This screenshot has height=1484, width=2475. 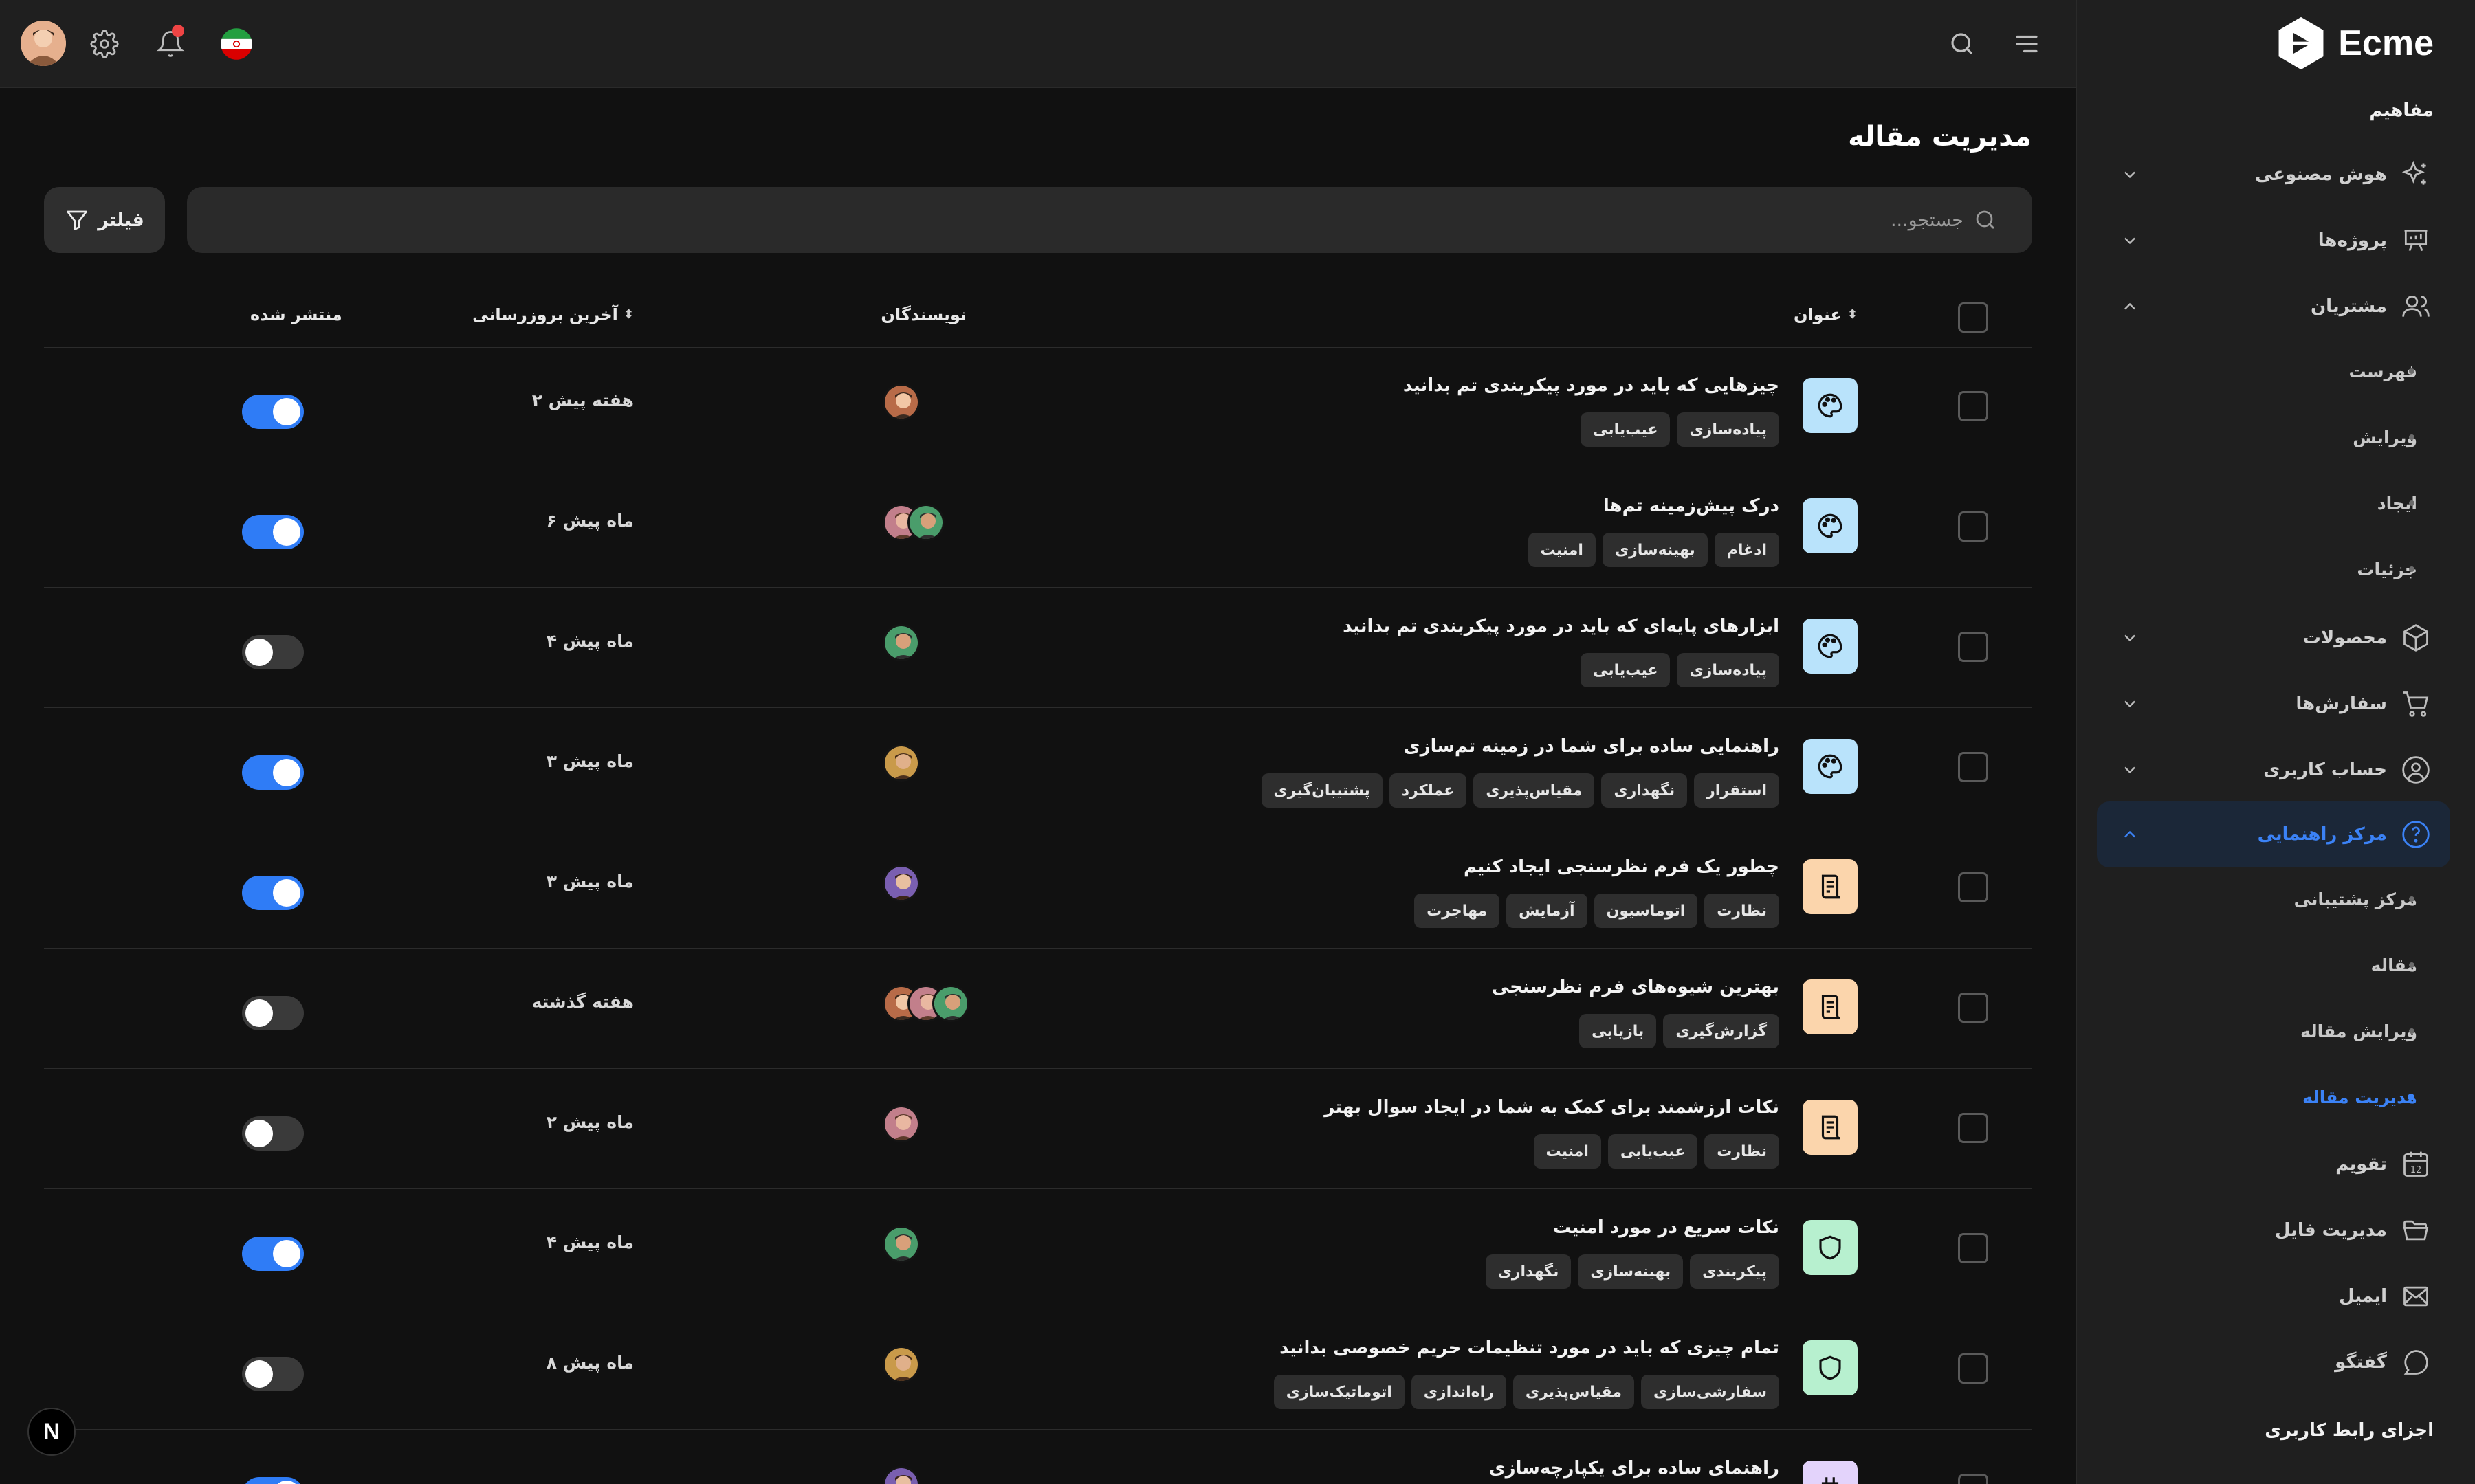 I want to click on table-row: راهنمای ساده برای یکپارچه‌سازی, so click(x=1038, y=1457).